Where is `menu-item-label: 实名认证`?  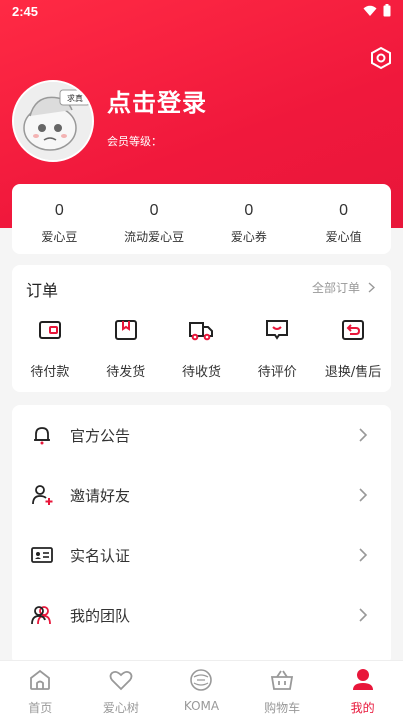 menu-item-label: 实名认证 is located at coordinates (100, 555).